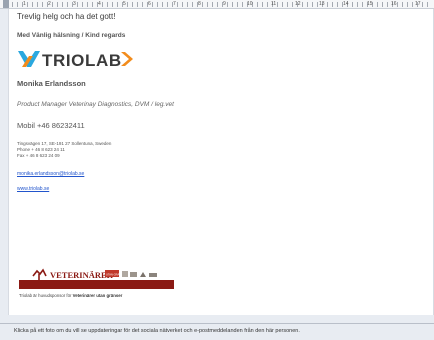 Image resolution: width=434 pixels, height=340 pixels. I want to click on ruler-label: 16, so click(394, 4).